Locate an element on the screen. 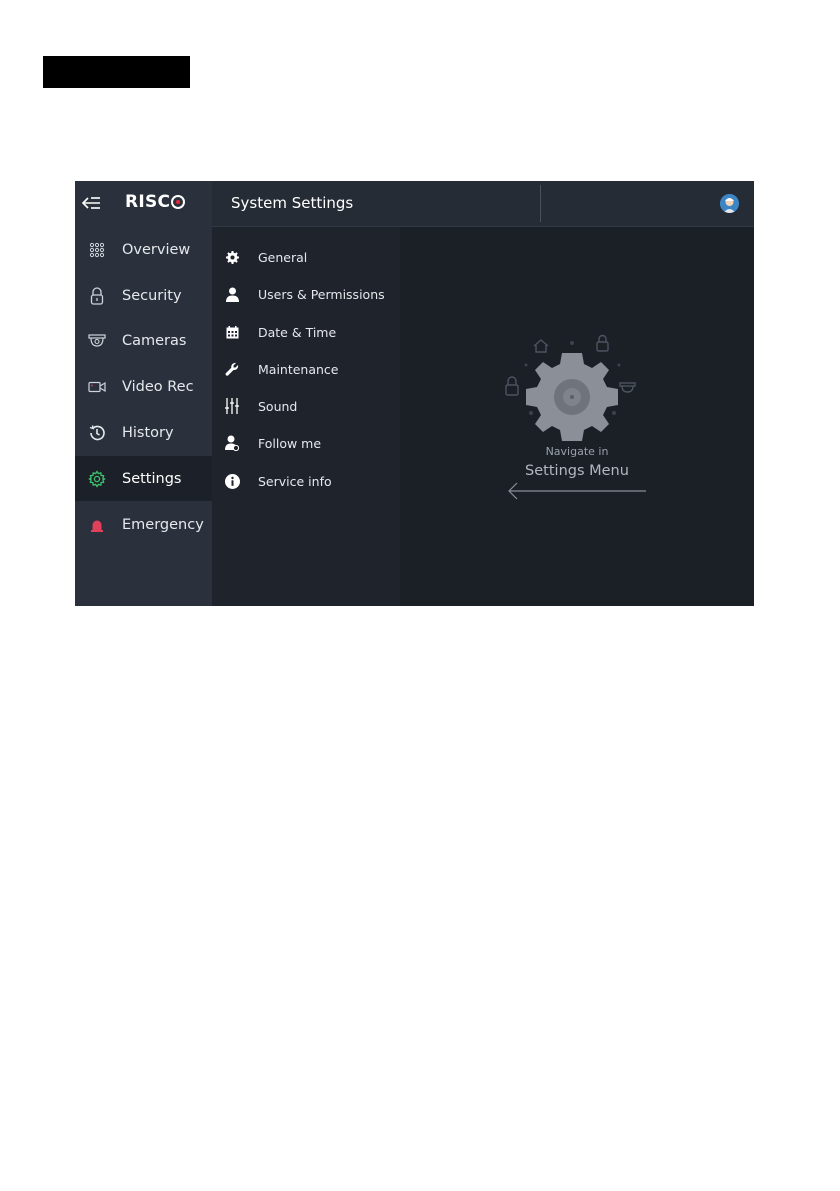 The height and width of the screenshot is (1191, 840). info-icon is located at coordinates (232, 481).